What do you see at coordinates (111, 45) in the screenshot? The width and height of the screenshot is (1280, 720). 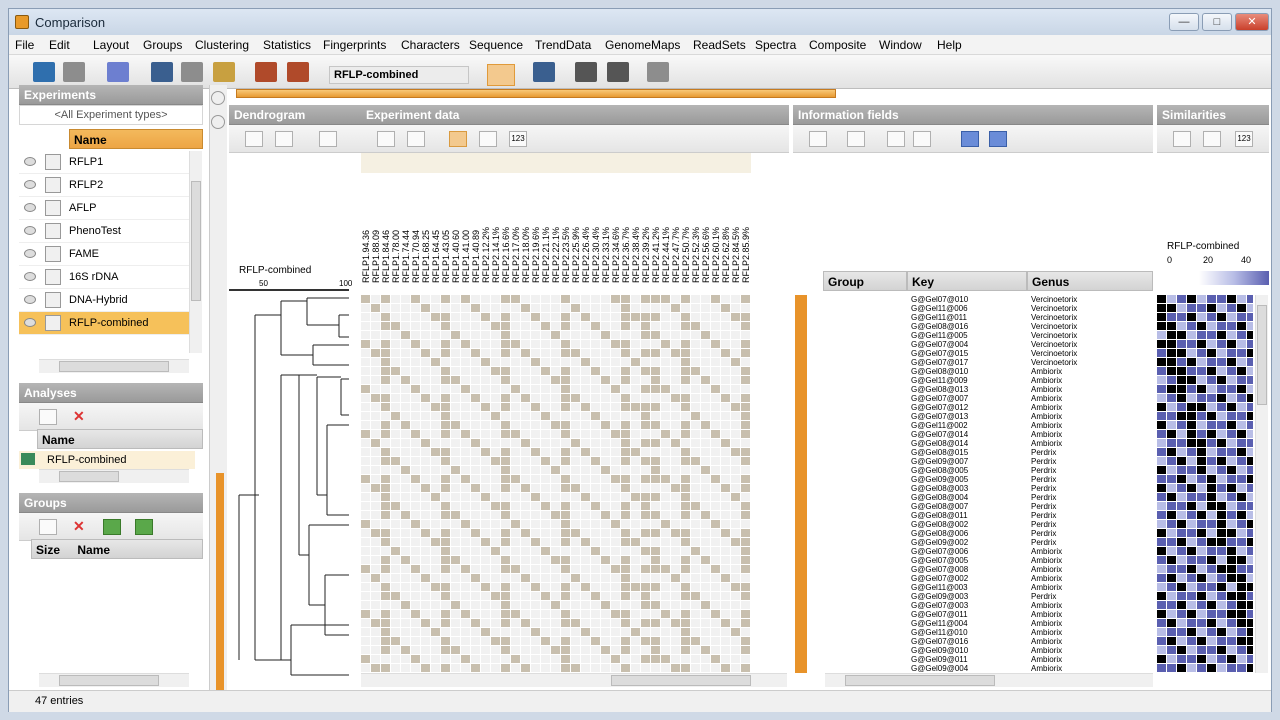 I see `menu-layout: Layout` at bounding box center [111, 45].